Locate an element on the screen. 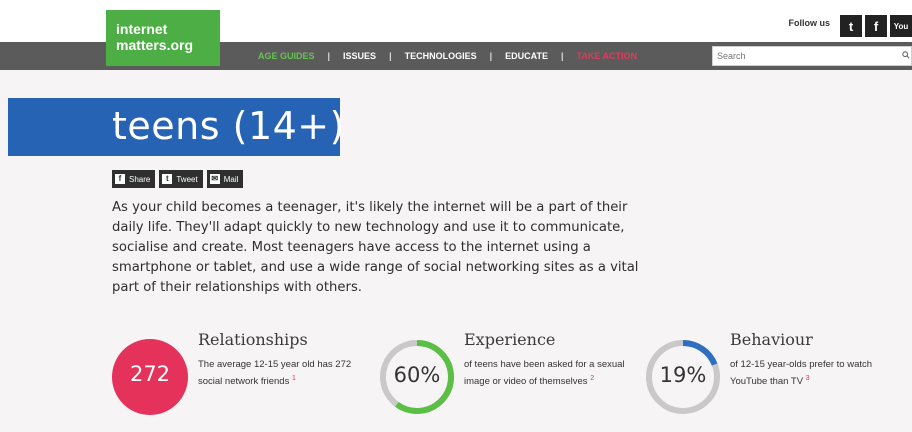 Image resolution: width=912 pixels, height=432 pixels. share-button: f Share is located at coordinates (134, 179).